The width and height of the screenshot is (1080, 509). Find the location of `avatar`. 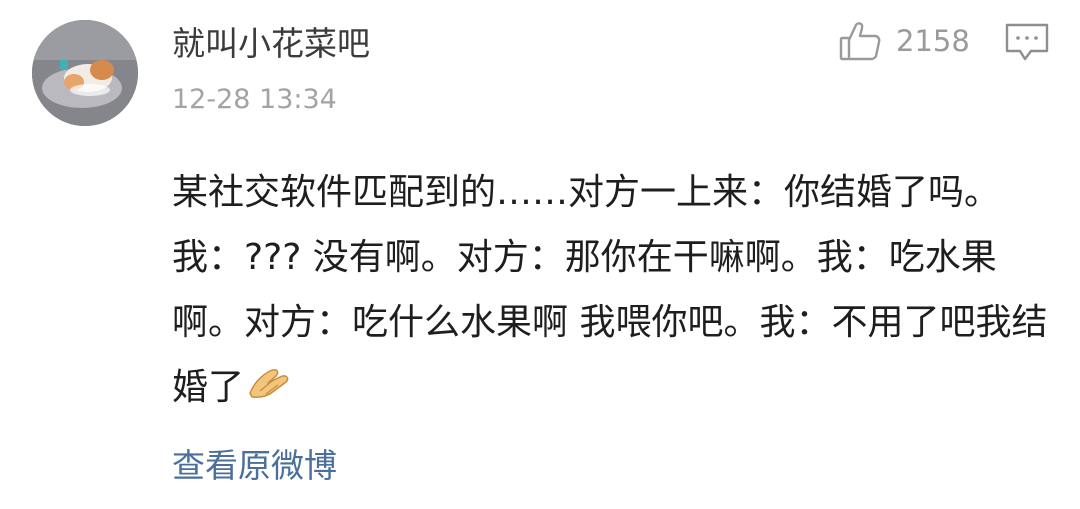

avatar is located at coordinates (85, 73).